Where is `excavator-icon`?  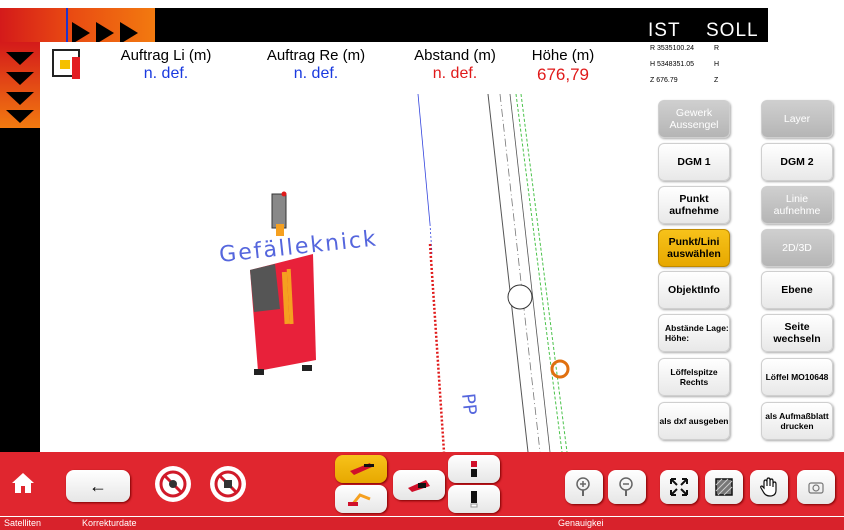
excavator-icon is located at coordinates (283, 283).